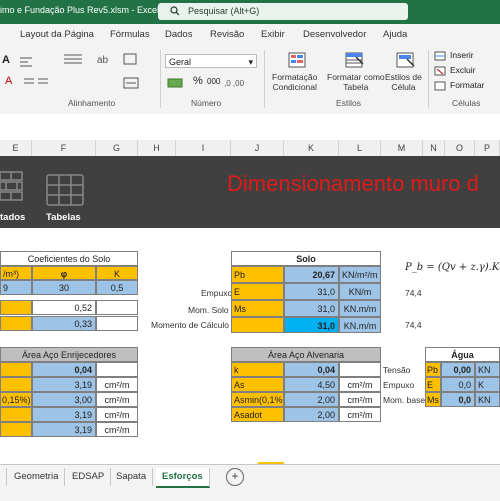  What do you see at coordinates (117, 287) in the screenshot?
I see `coef-k-value: 0,5` at bounding box center [117, 287].